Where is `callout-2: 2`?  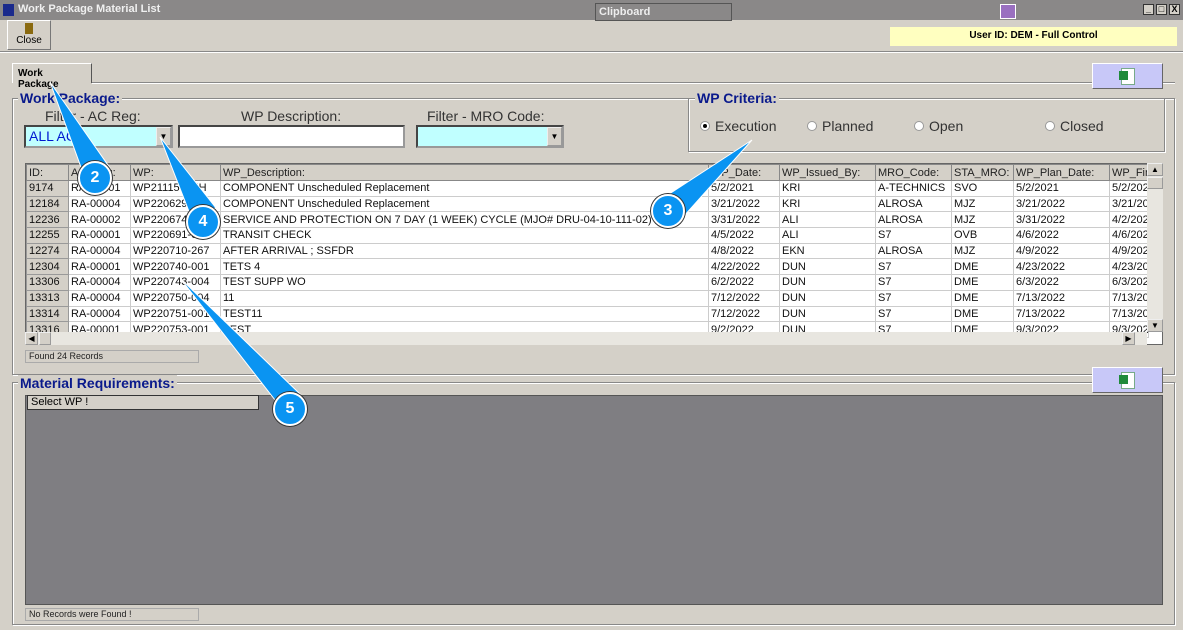
callout-2: 2 is located at coordinates (95, 178).